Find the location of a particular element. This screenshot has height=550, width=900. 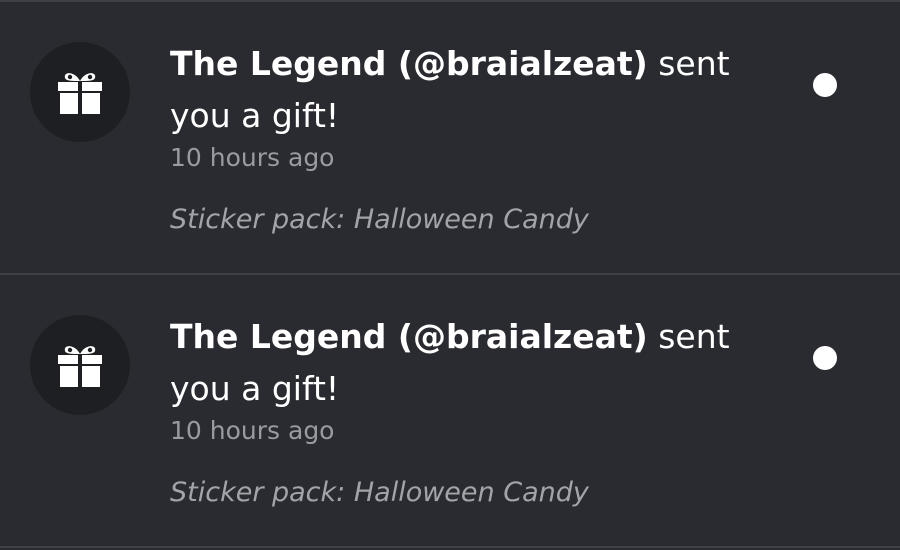

divider is located at coordinates (450, 547).